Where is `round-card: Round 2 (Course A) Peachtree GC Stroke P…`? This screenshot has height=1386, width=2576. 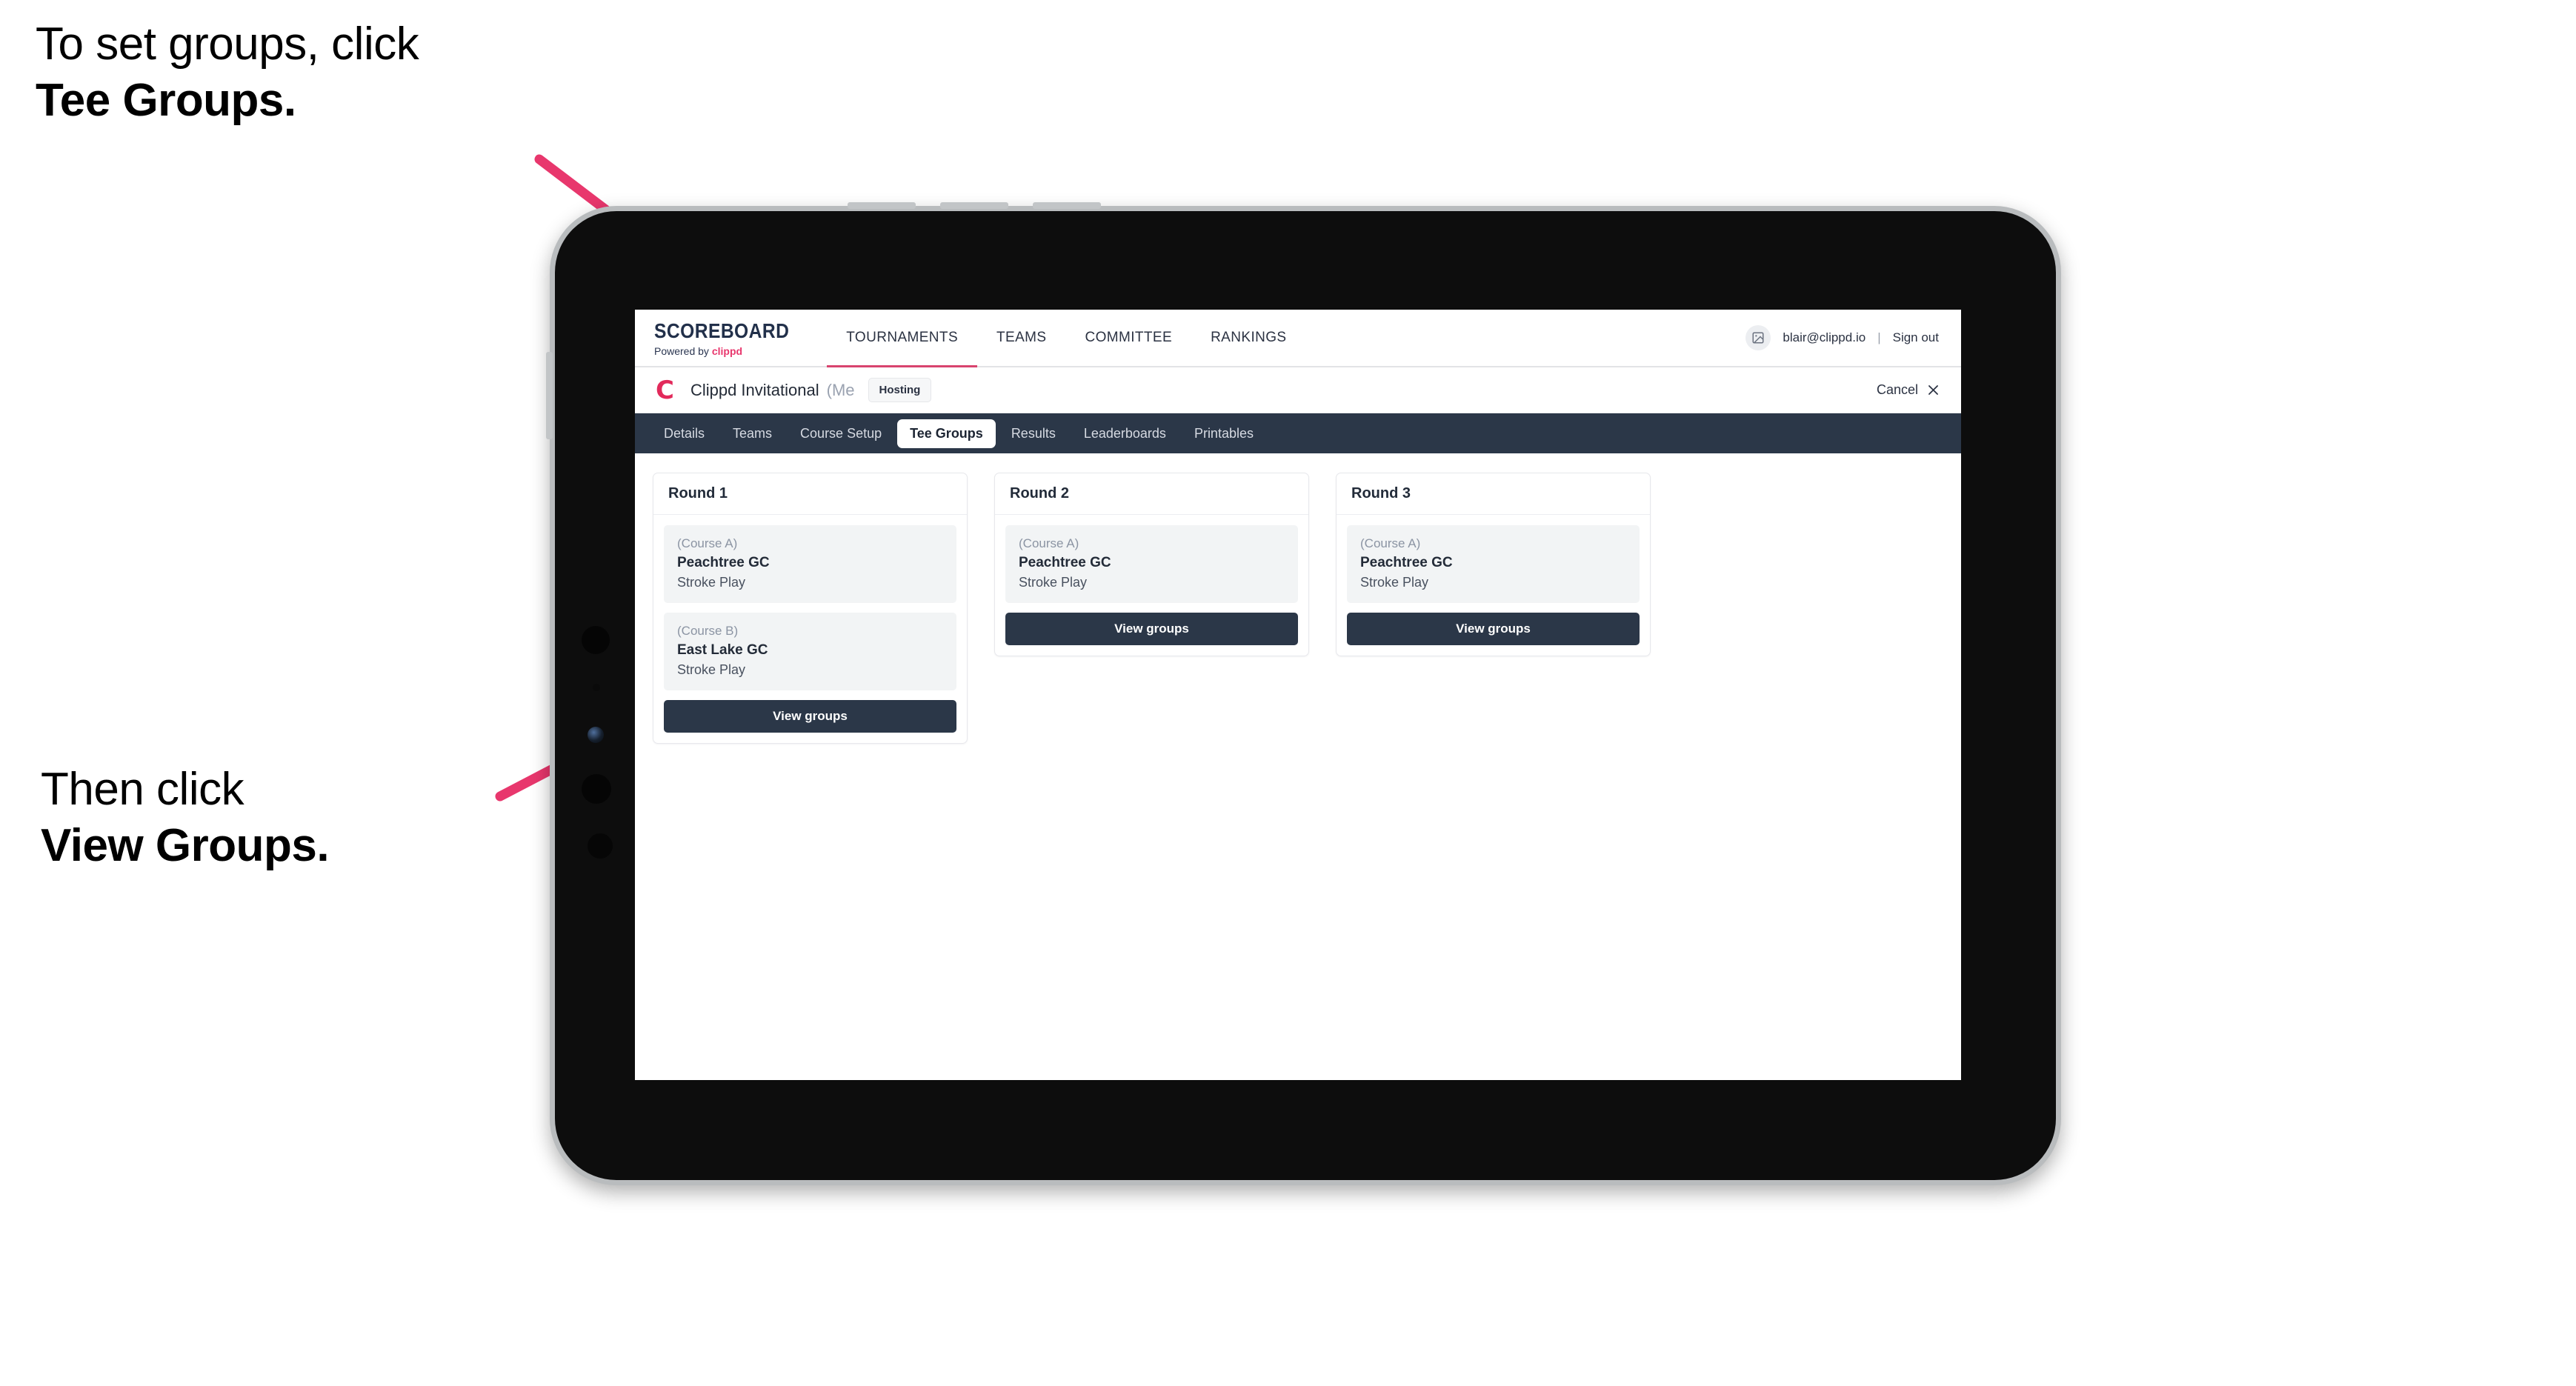
round-card: Round 2 (Course A) Peachtree GC Stroke P… is located at coordinates (1151, 564).